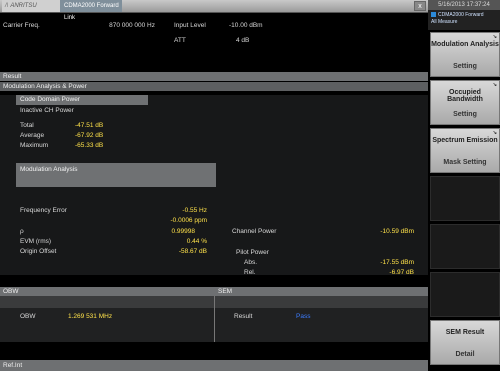  I want to click on carrier-freq-value: 870 000 000 Hz, so click(132, 25).